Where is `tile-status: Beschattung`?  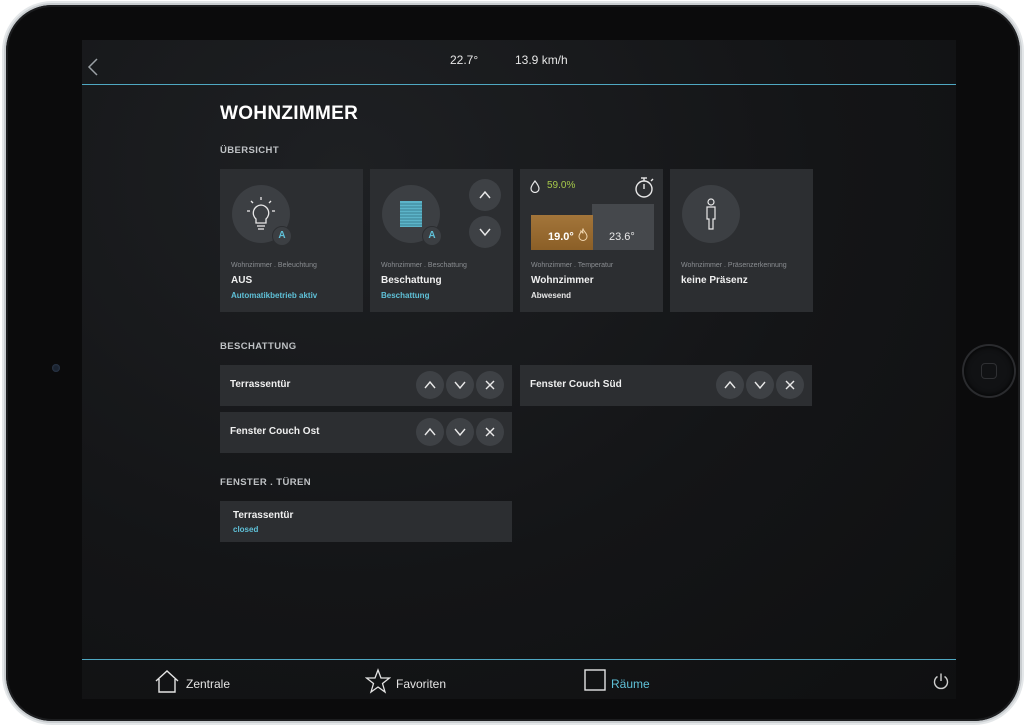
tile-status: Beschattung is located at coordinates (405, 295).